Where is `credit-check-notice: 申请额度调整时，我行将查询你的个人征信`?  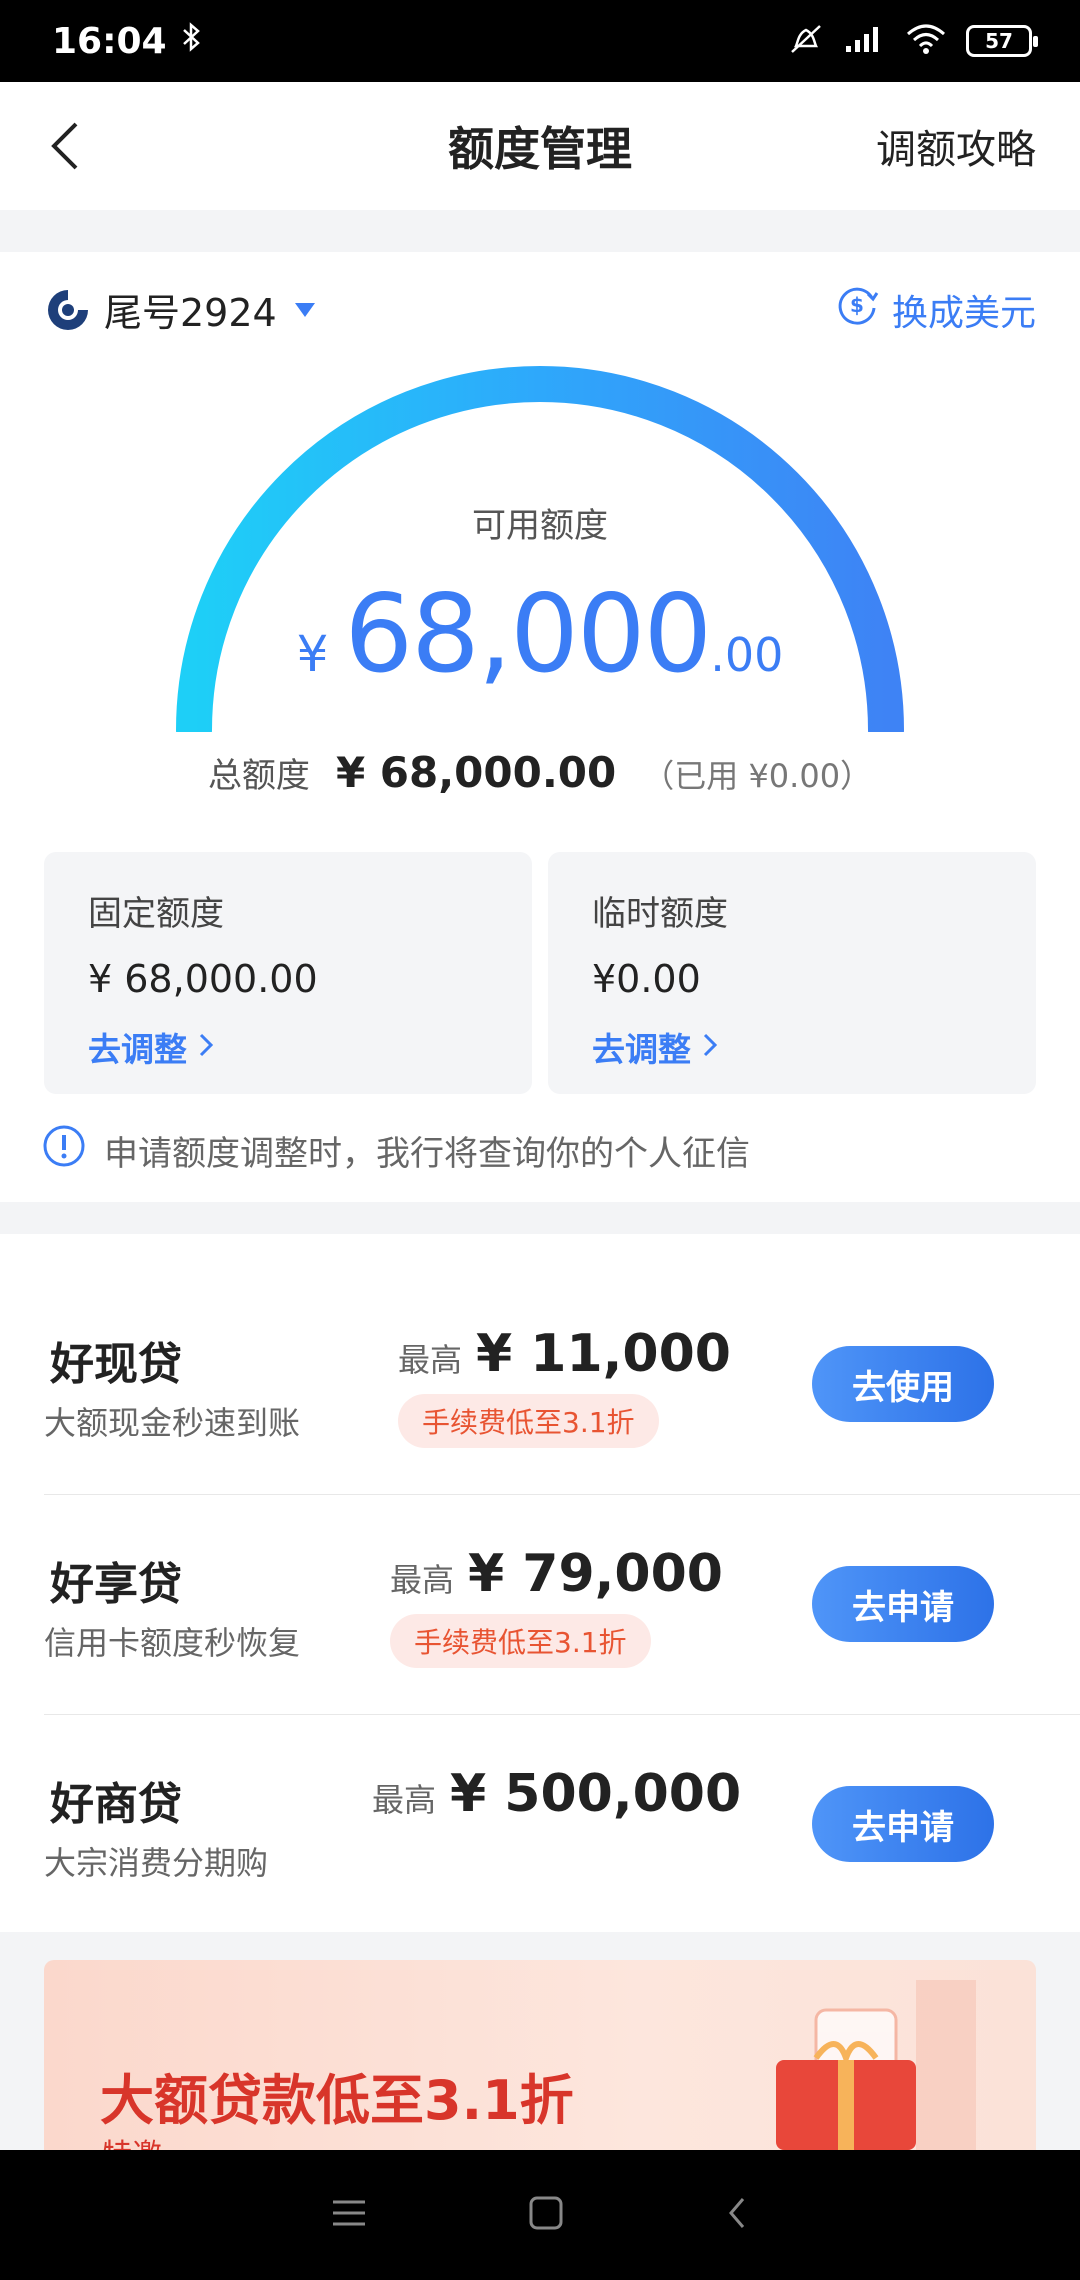 credit-check-notice: 申请额度调整时，我行将查询你的个人征信 is located at coordinates (396, 1150).